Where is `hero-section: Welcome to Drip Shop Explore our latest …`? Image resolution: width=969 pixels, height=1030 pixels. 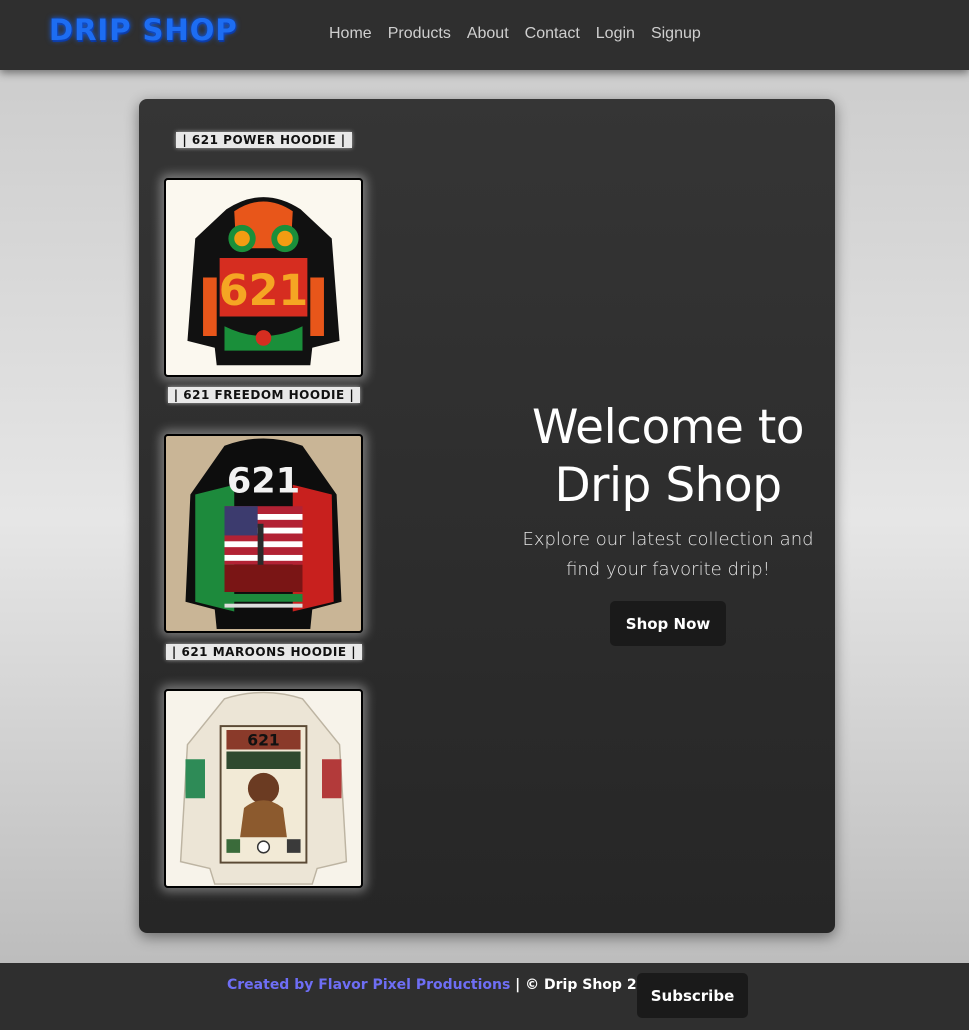 hero-section: Welcome to Drip Shop Explore our latest … is located at coordinates (668, 522).